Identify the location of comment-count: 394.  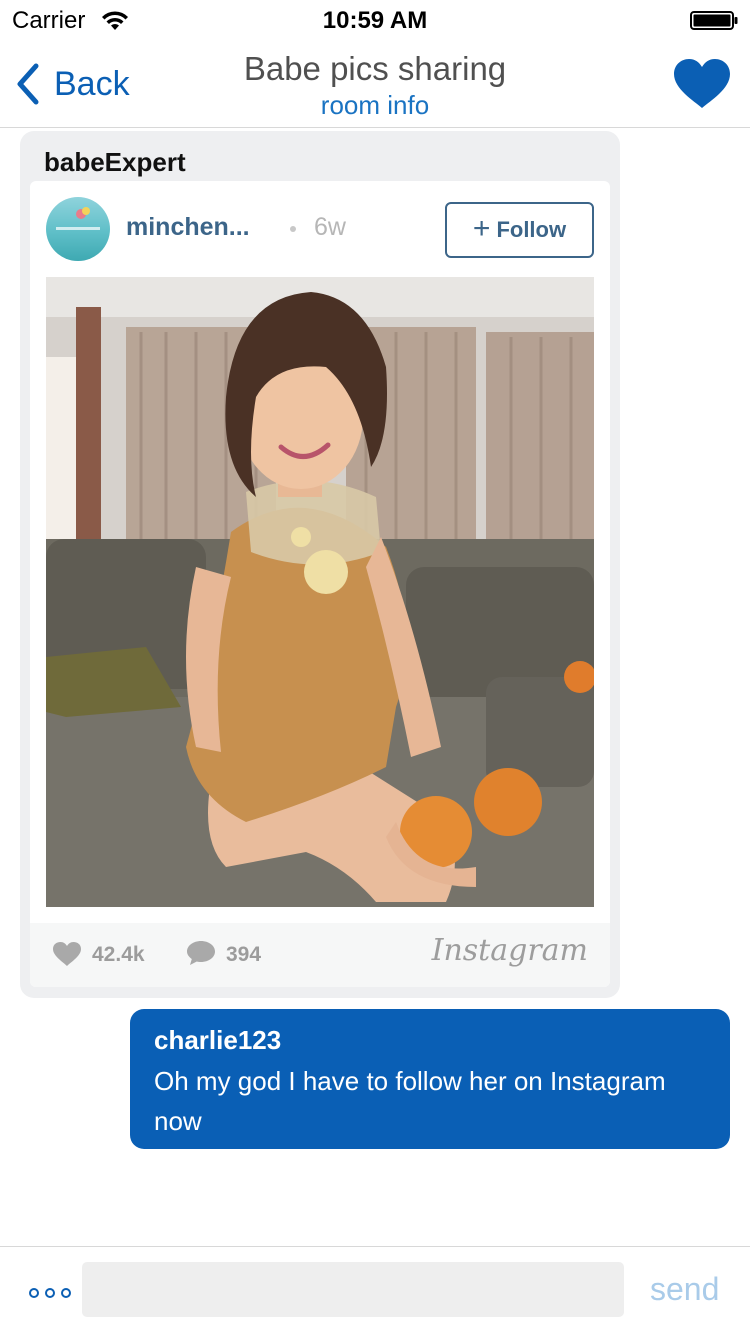
(244, 954).